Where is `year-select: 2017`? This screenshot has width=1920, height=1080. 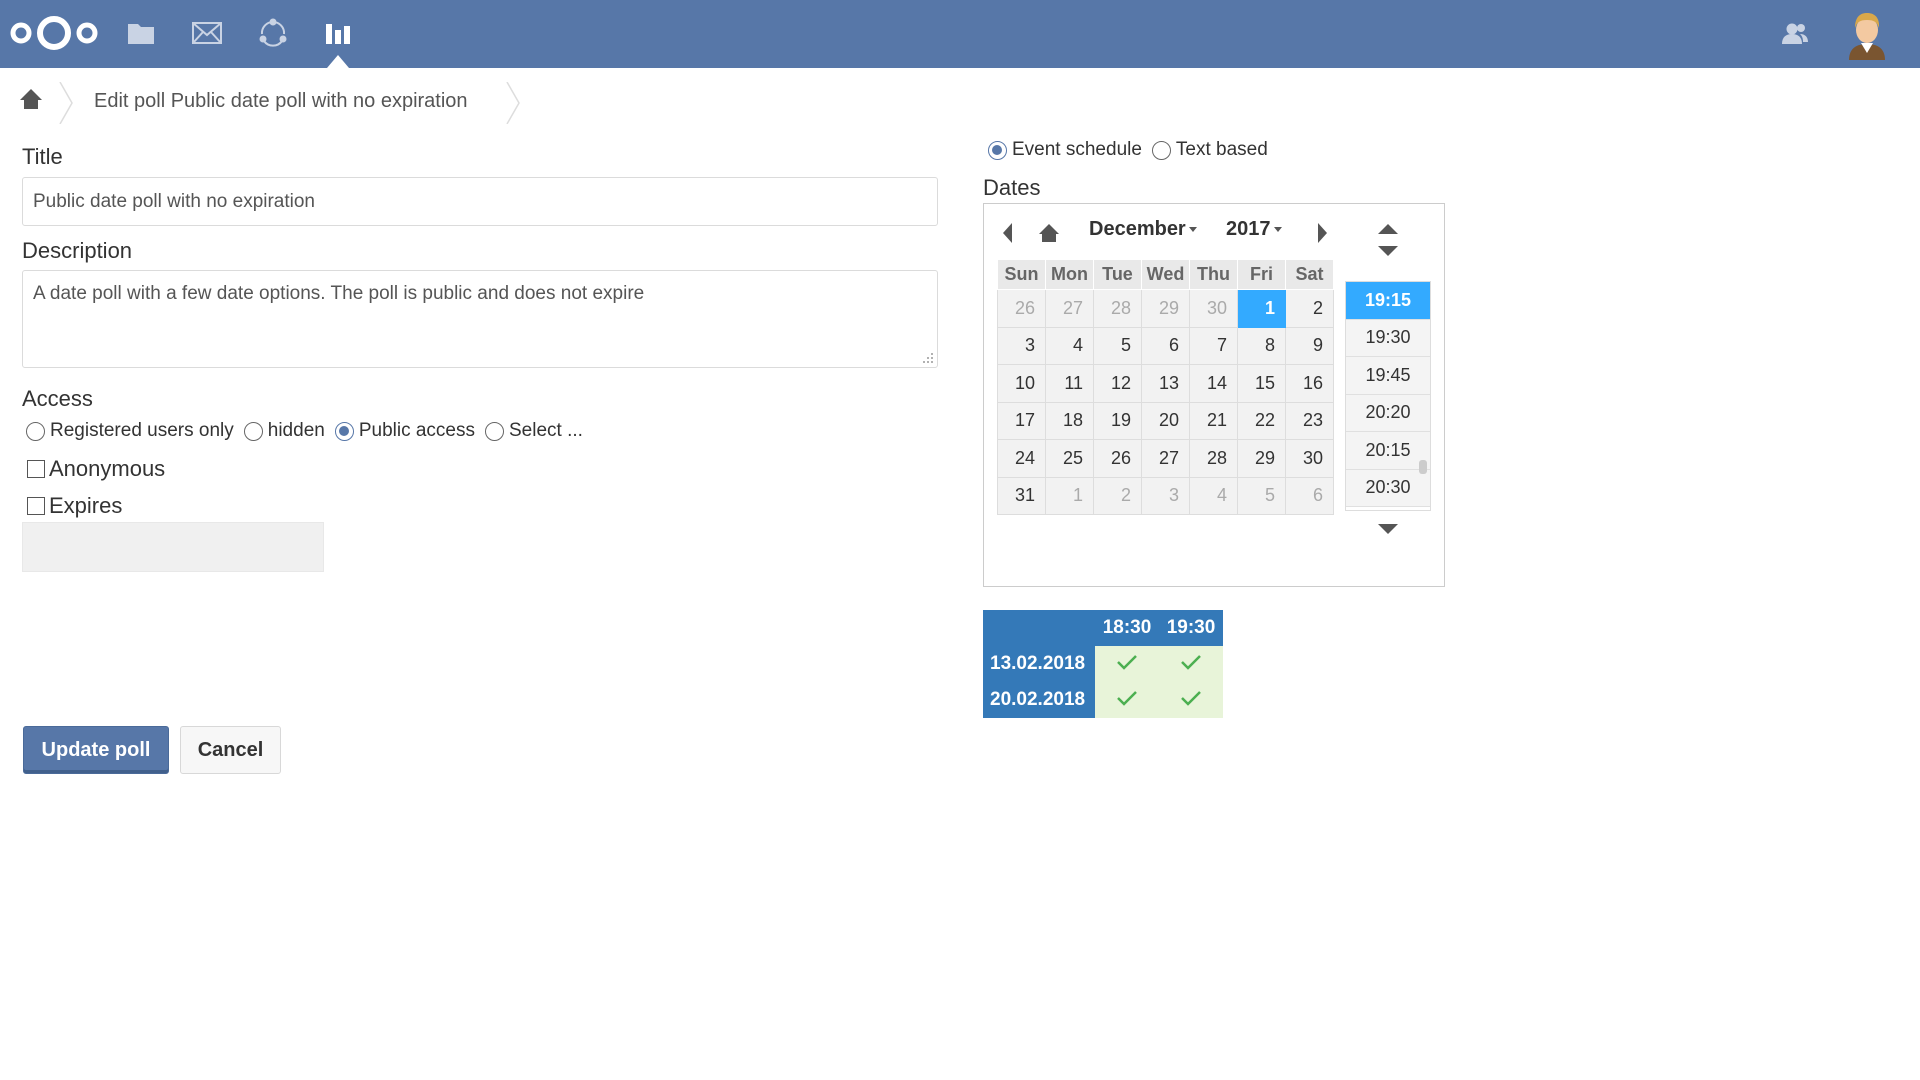
year-select: 2017 is located at coordinates (1254, 229).